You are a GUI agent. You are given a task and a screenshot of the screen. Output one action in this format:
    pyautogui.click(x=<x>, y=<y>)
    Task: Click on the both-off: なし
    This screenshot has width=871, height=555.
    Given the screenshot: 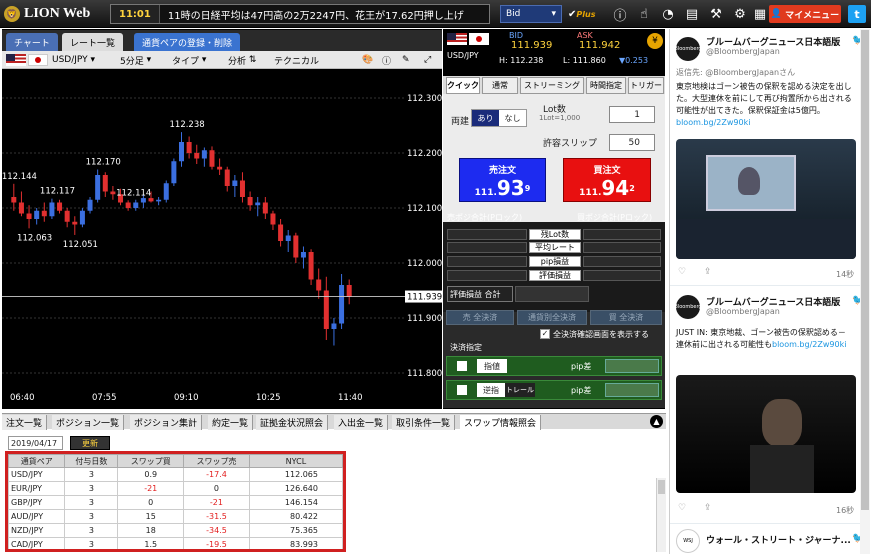 What is the action you would take?
    pyautogui.click(x=512, y=118)
    